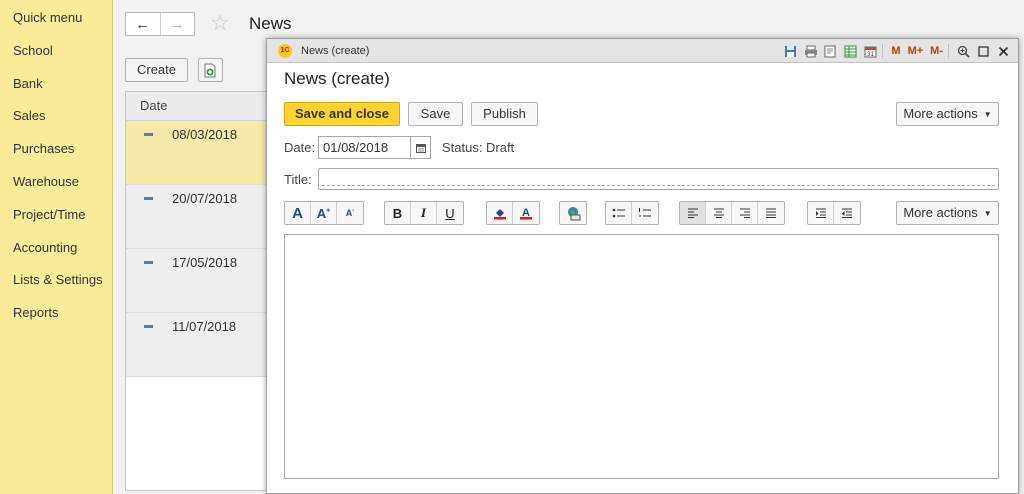 This screenshot has height=494, width=1024. Describe the element at coordinates (205, 262) in the screenshot. I see `row-date: 17/05/2018` at that location.